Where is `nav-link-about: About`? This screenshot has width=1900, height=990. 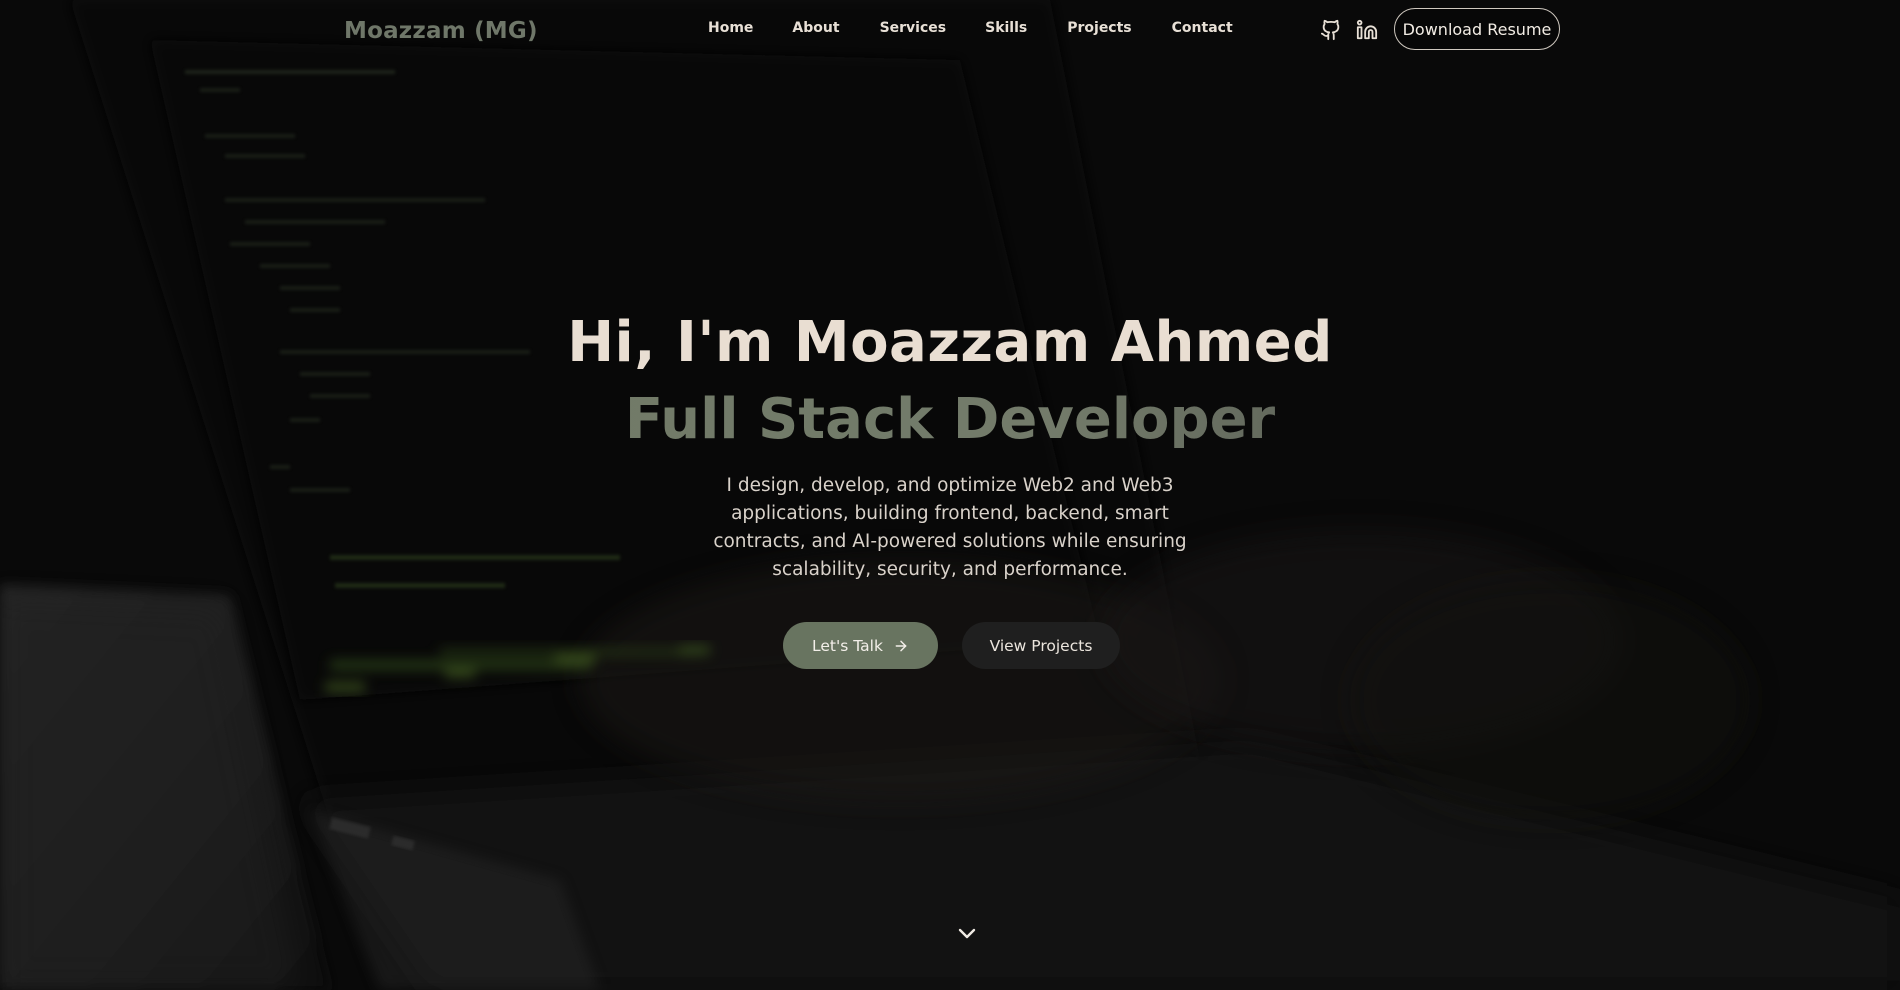
nav-link-about: About is located at coordinates (815, 28).